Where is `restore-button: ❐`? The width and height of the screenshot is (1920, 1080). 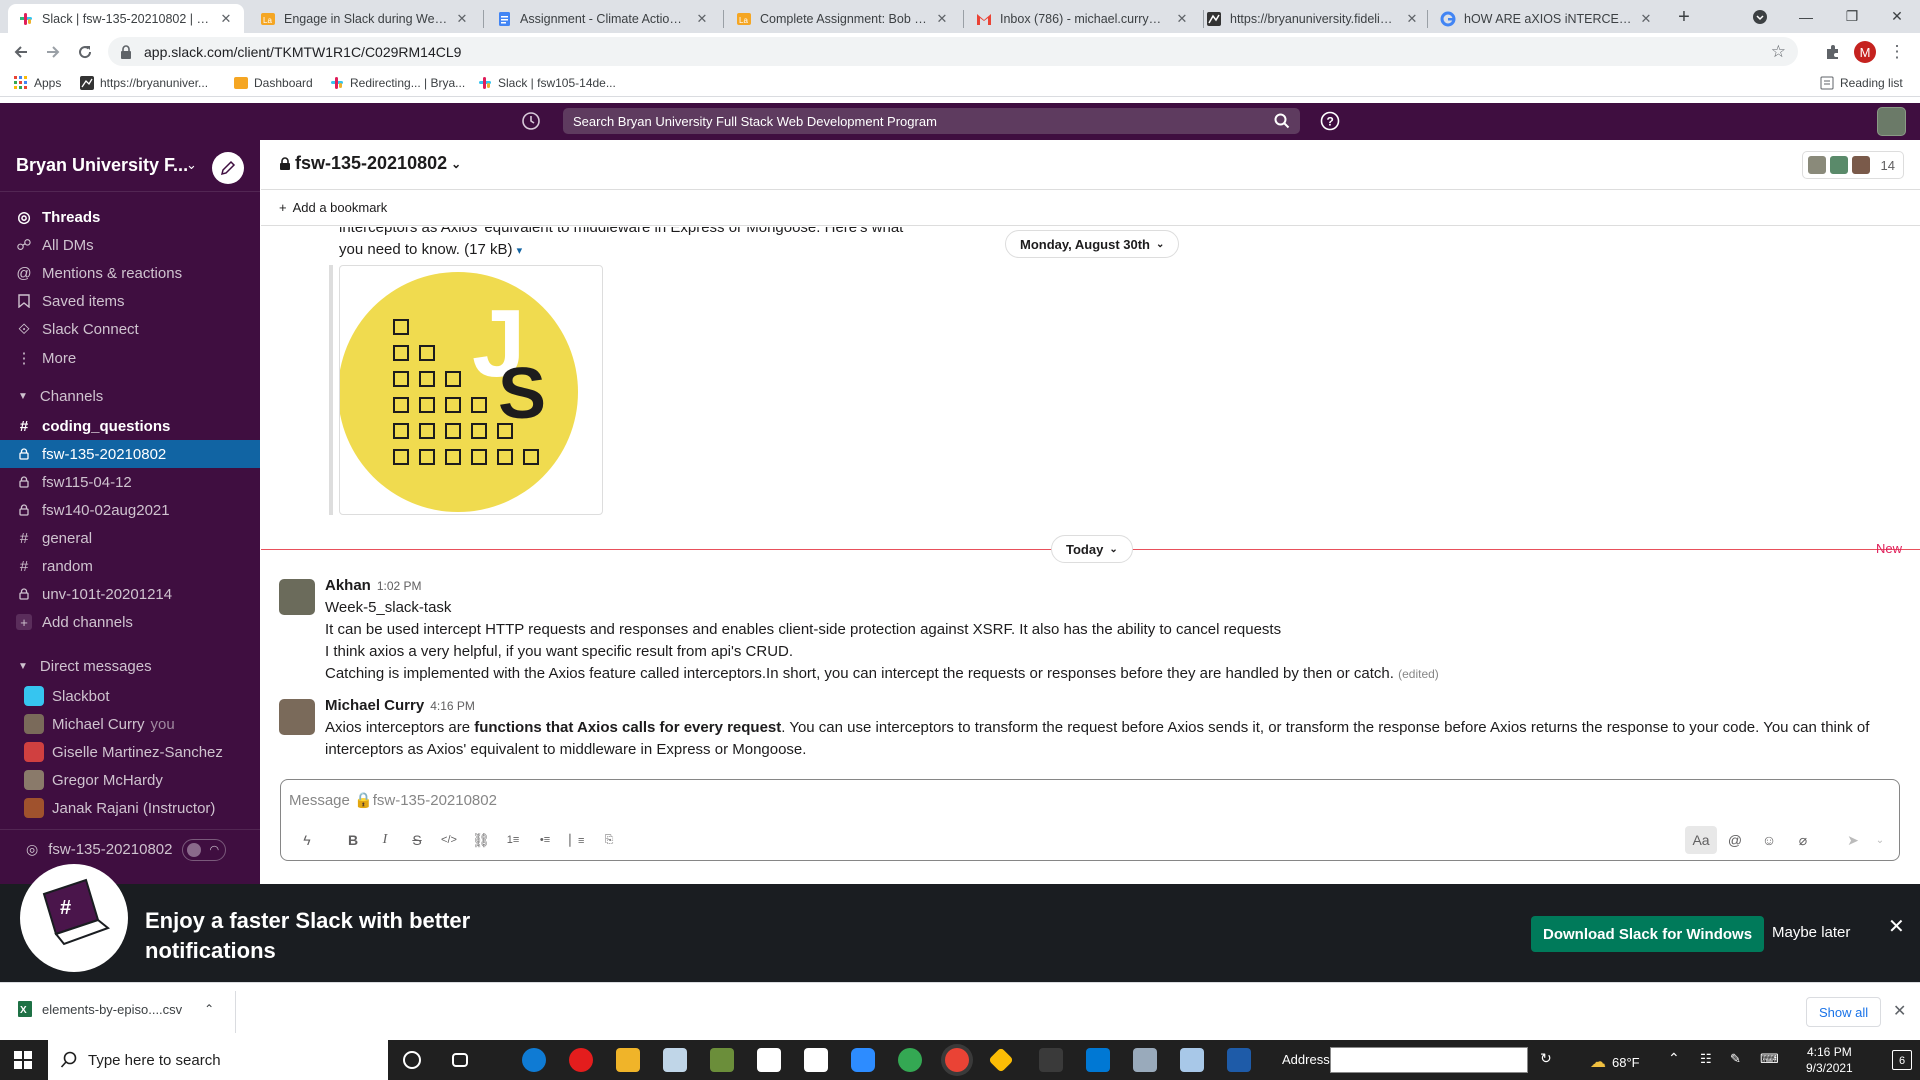 restore-button: ❐ is located at coordinates (1852, 16).